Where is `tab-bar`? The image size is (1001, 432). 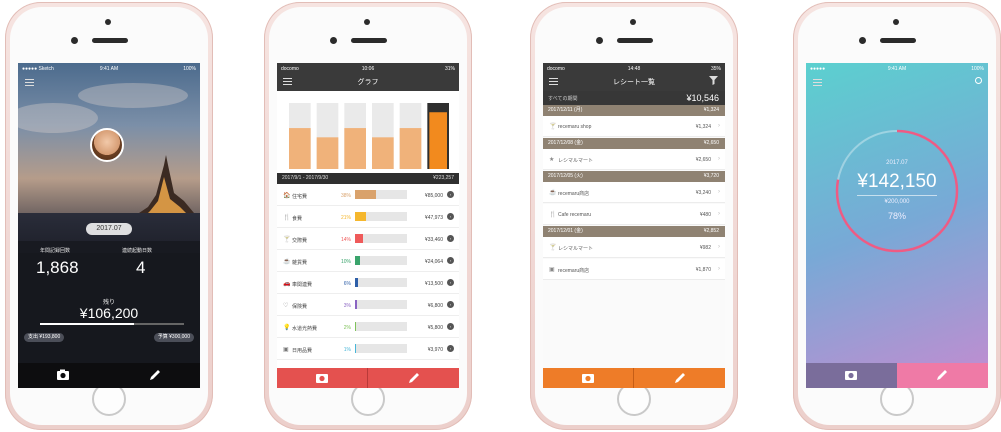 tab-bar is located at coordinates (897, 375).